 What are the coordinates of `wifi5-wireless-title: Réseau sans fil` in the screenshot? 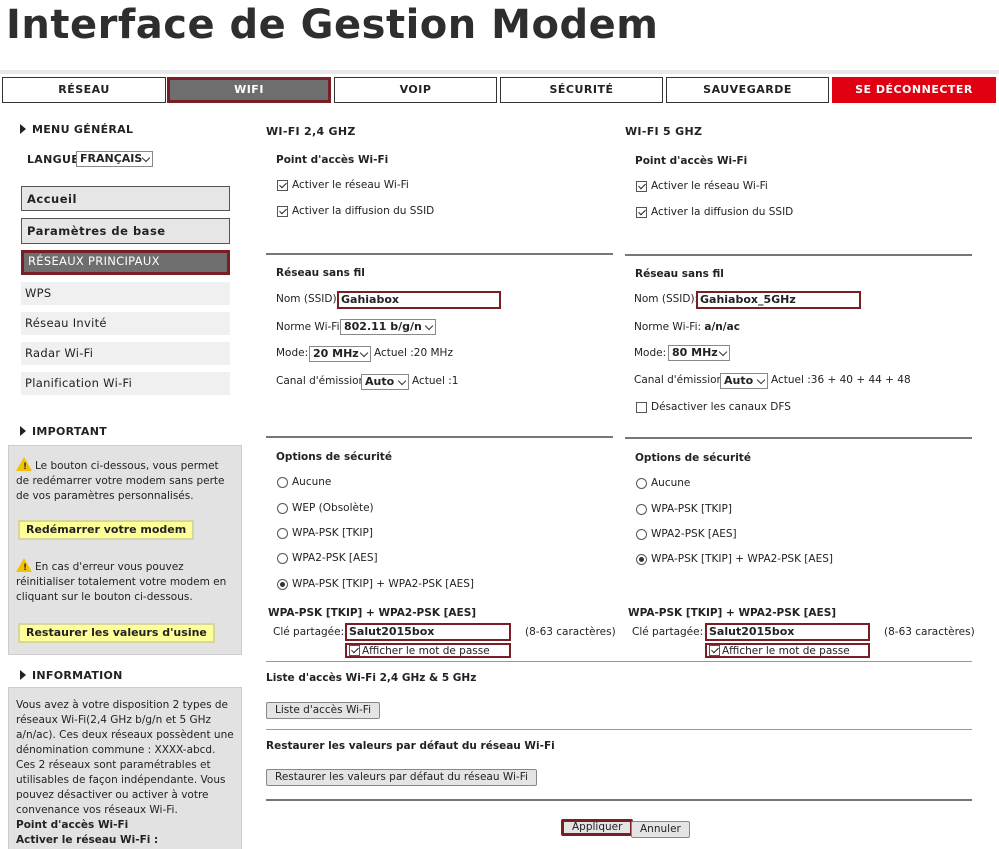 It's located at (679, 274).